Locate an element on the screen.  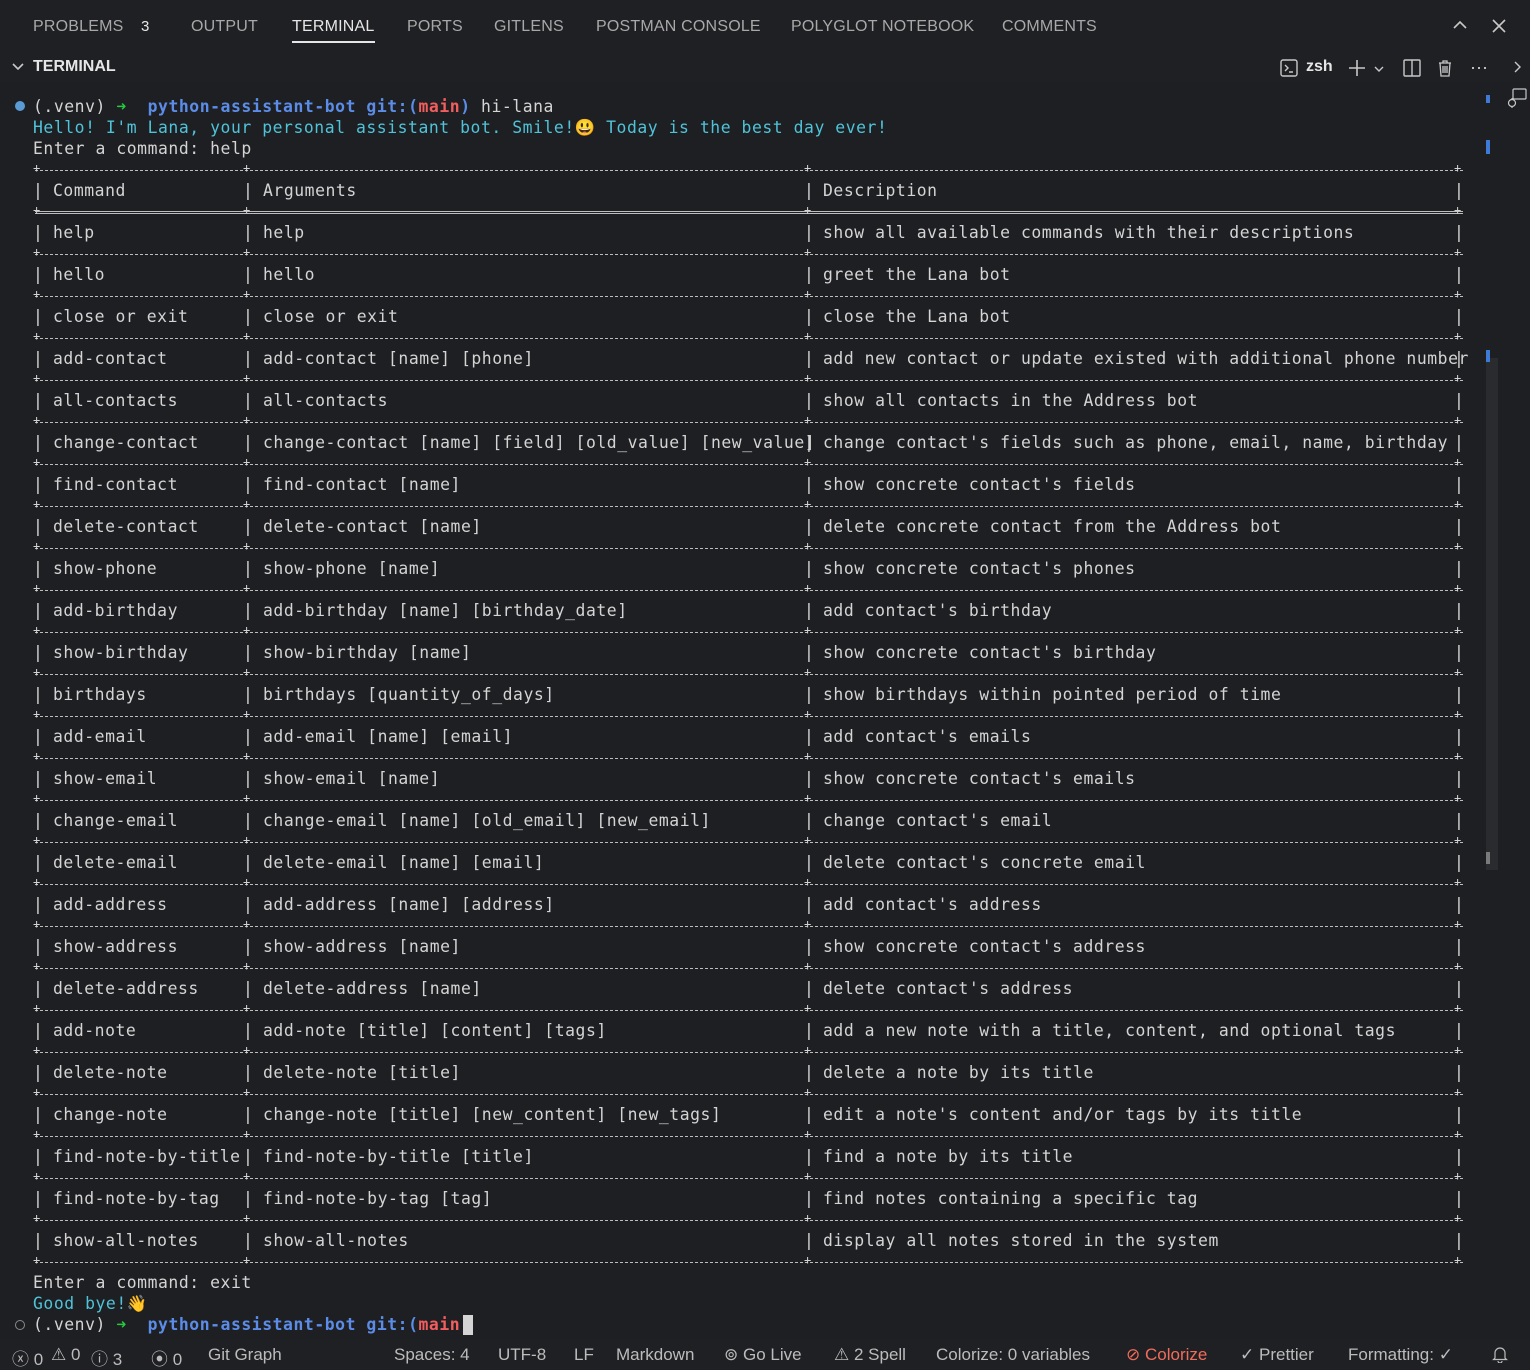
terminal-scrollbar is located at coordinates (1492, 614).